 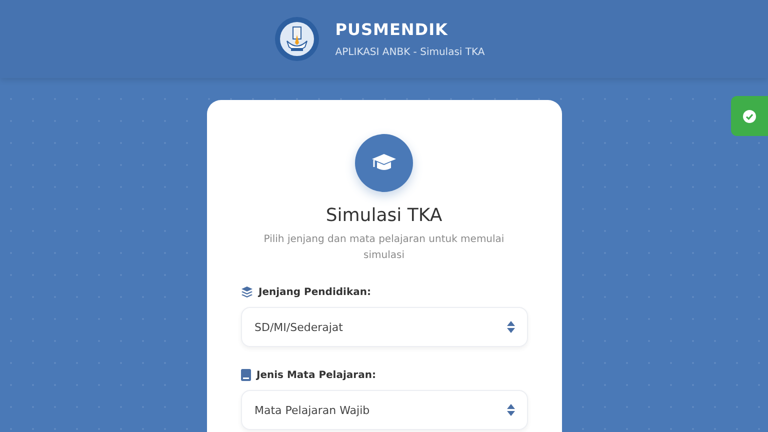 I want to click on select-field: Mata Pelajaran Wajib, so click(x=384, y=410).